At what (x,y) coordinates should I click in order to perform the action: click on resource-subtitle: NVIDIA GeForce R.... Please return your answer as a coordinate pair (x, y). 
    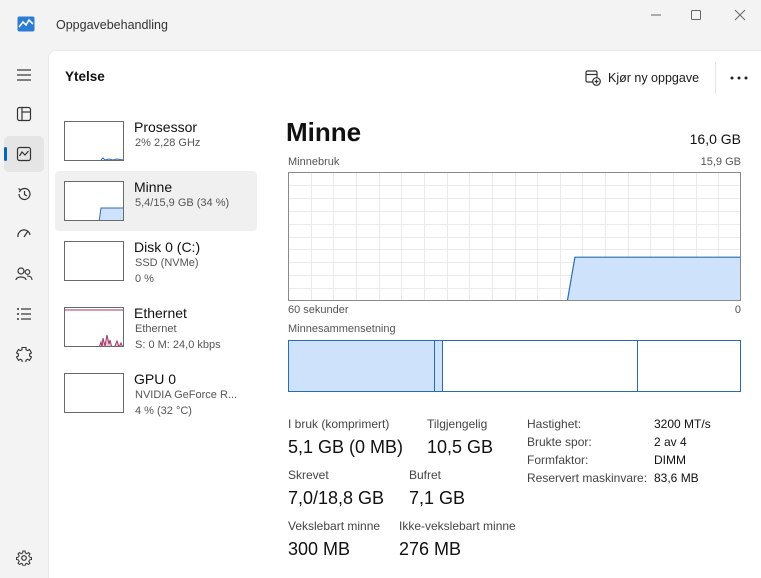
    Looking at the image, I should click on (186, 395).